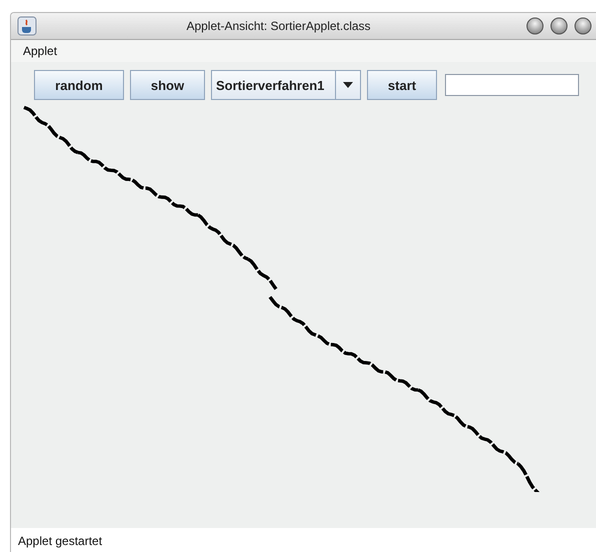 Image resolution: width=596 pixels, height=552 pixels. Describe the element at coordinates (60, 541) in the screenshot. I see `status-text: Applet gestartet` at that location.